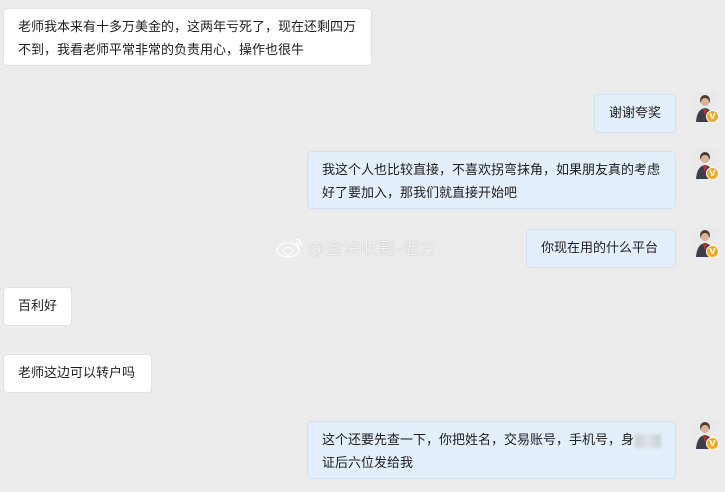  Describe the element at coordinates (373, 249) in the screenshot. I see `watermark-text: @金油收割-老方` at that location.